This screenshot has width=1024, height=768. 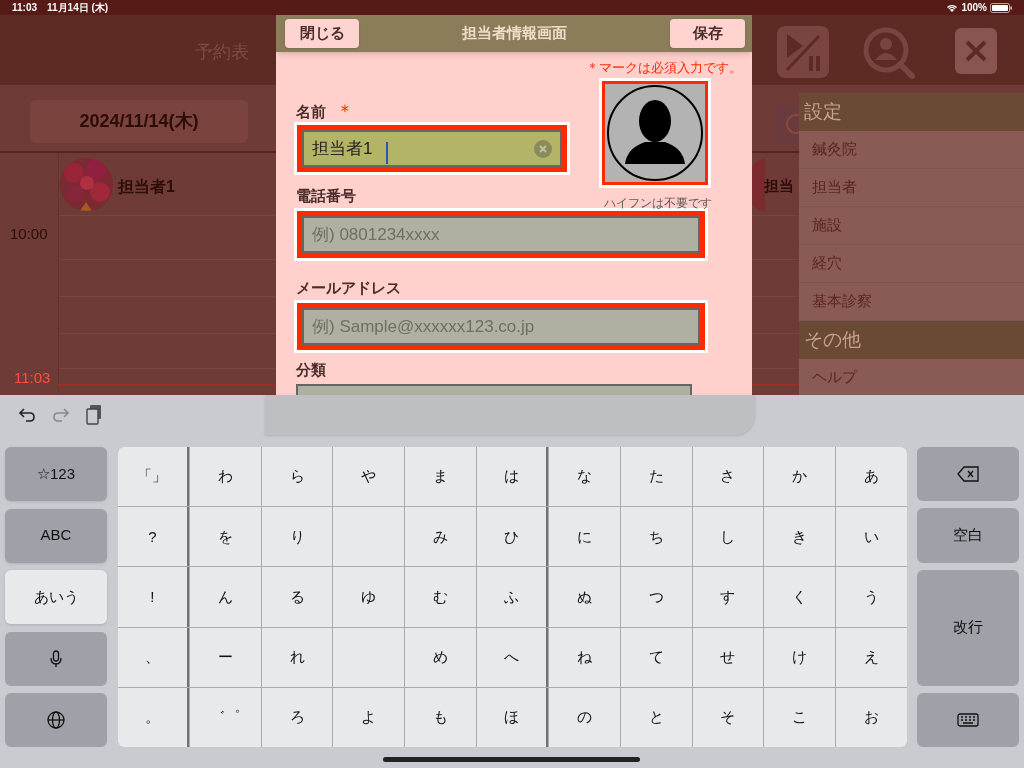 What do you see at coordinates (512, 597) in the screenshot?
I see `key: ふ` at bounding box center [512, 597].